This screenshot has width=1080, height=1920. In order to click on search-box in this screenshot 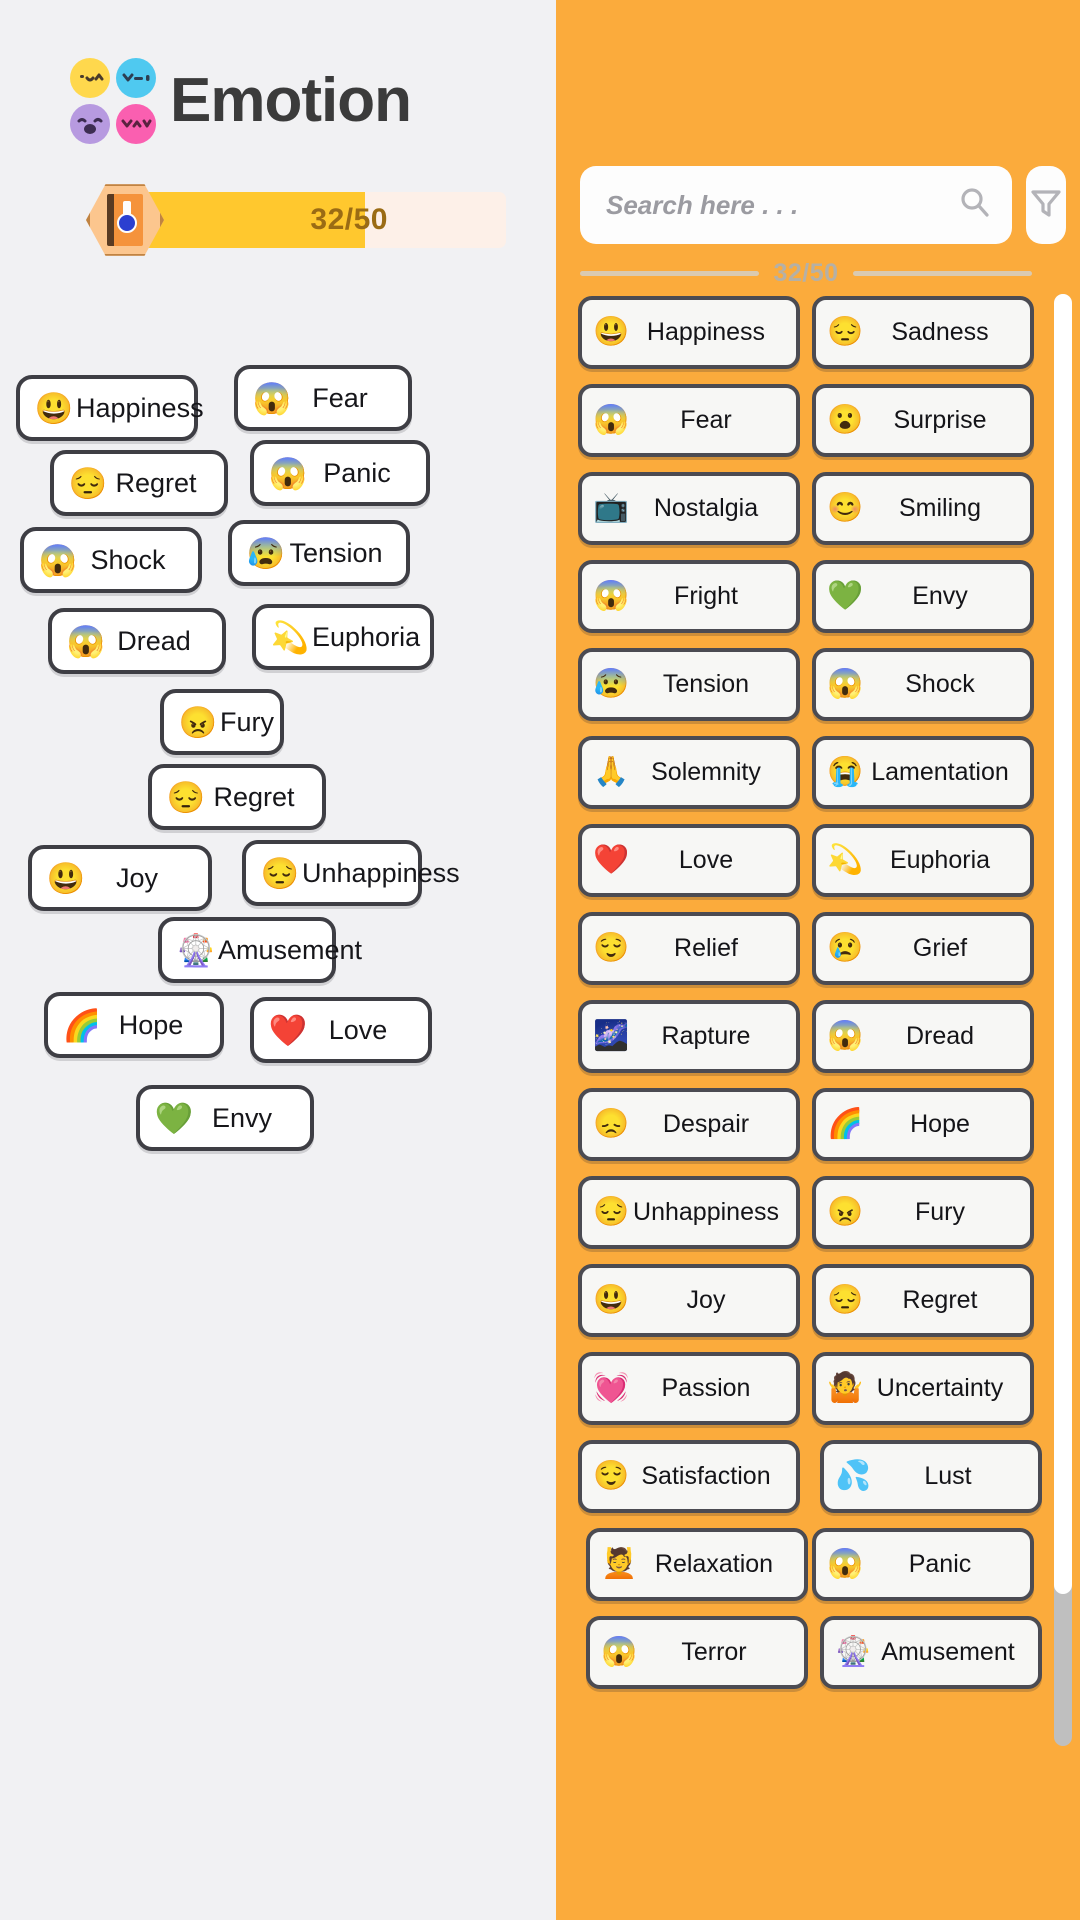, I will do `click(796, 205)`.